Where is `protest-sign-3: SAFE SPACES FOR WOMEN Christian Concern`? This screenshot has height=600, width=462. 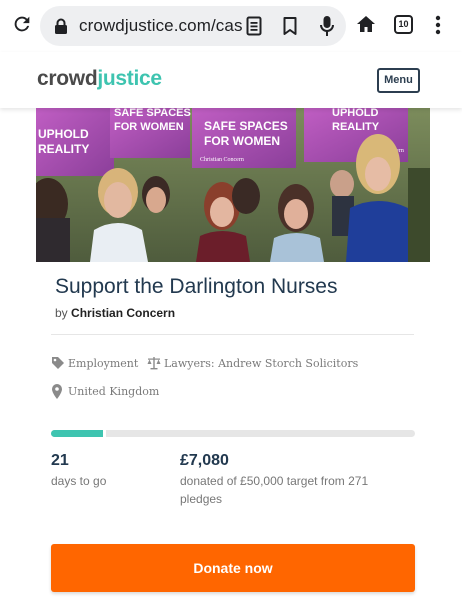 protest-sign-3: SAFE SPACES FOR WOMEN Christian Concern is located at coordinates (244, 138).